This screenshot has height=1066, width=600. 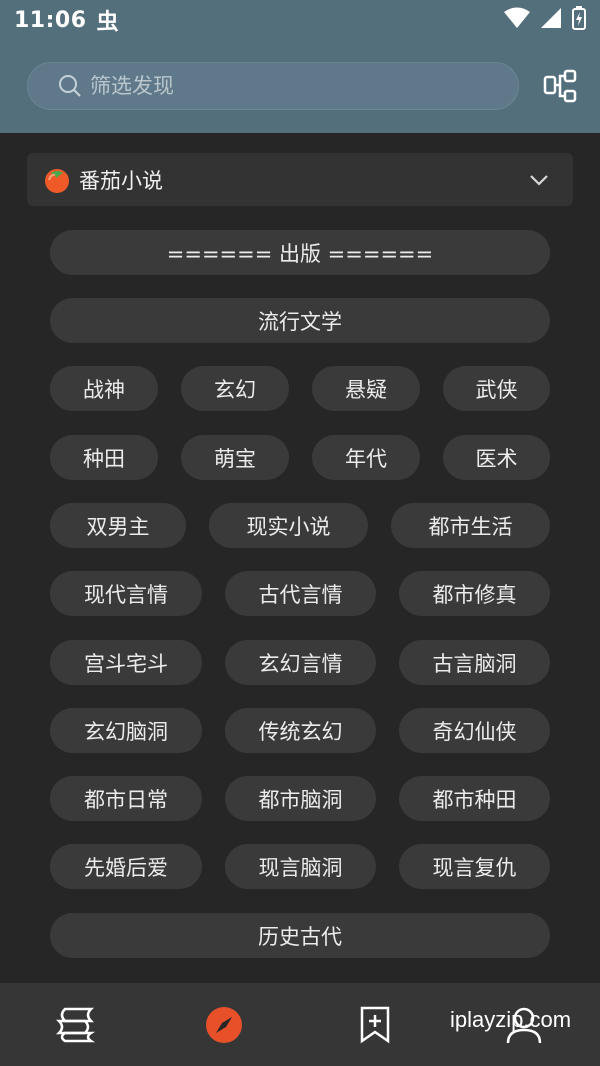 I want to click on tag-chip: 现言复仇, so click(x=474, y=866).